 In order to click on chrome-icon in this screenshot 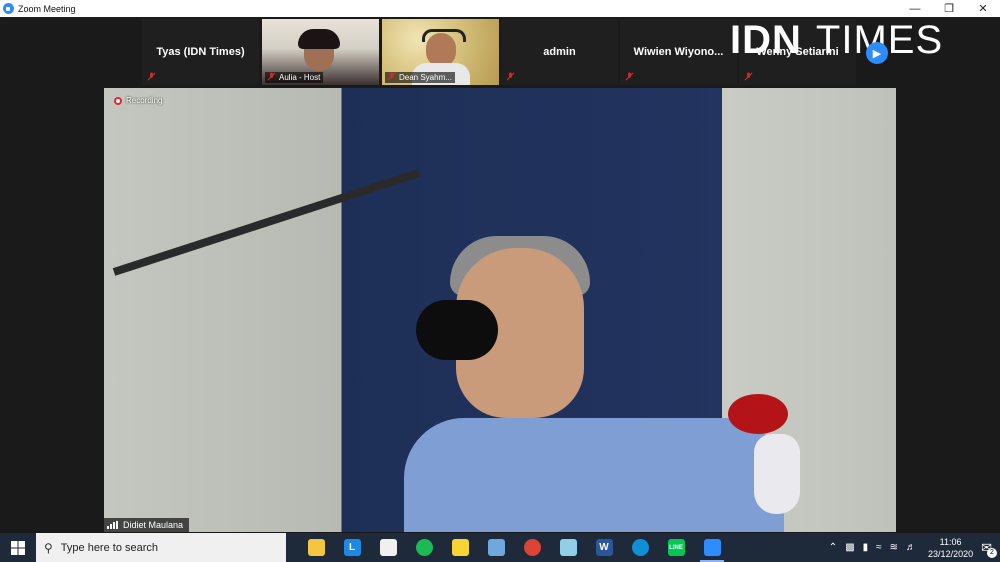, I will do `click(532, 547)`.